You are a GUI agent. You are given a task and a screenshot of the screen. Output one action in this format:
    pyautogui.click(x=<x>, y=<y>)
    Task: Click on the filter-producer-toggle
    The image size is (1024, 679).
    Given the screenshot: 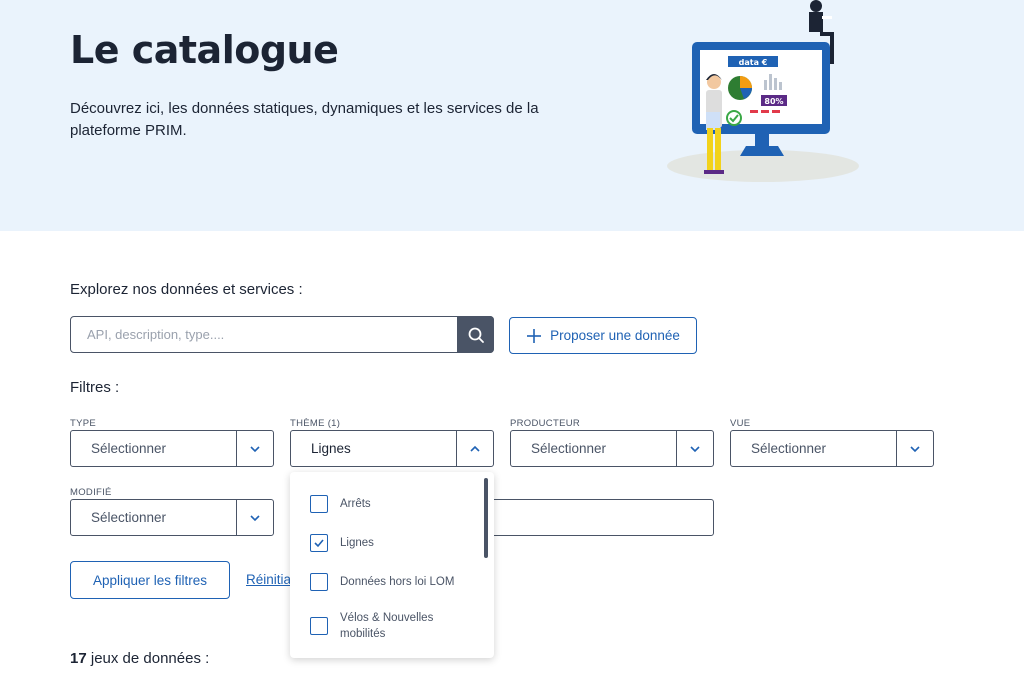 What is the action you would take?
    pyautogui.click(x=694, y=448)
    